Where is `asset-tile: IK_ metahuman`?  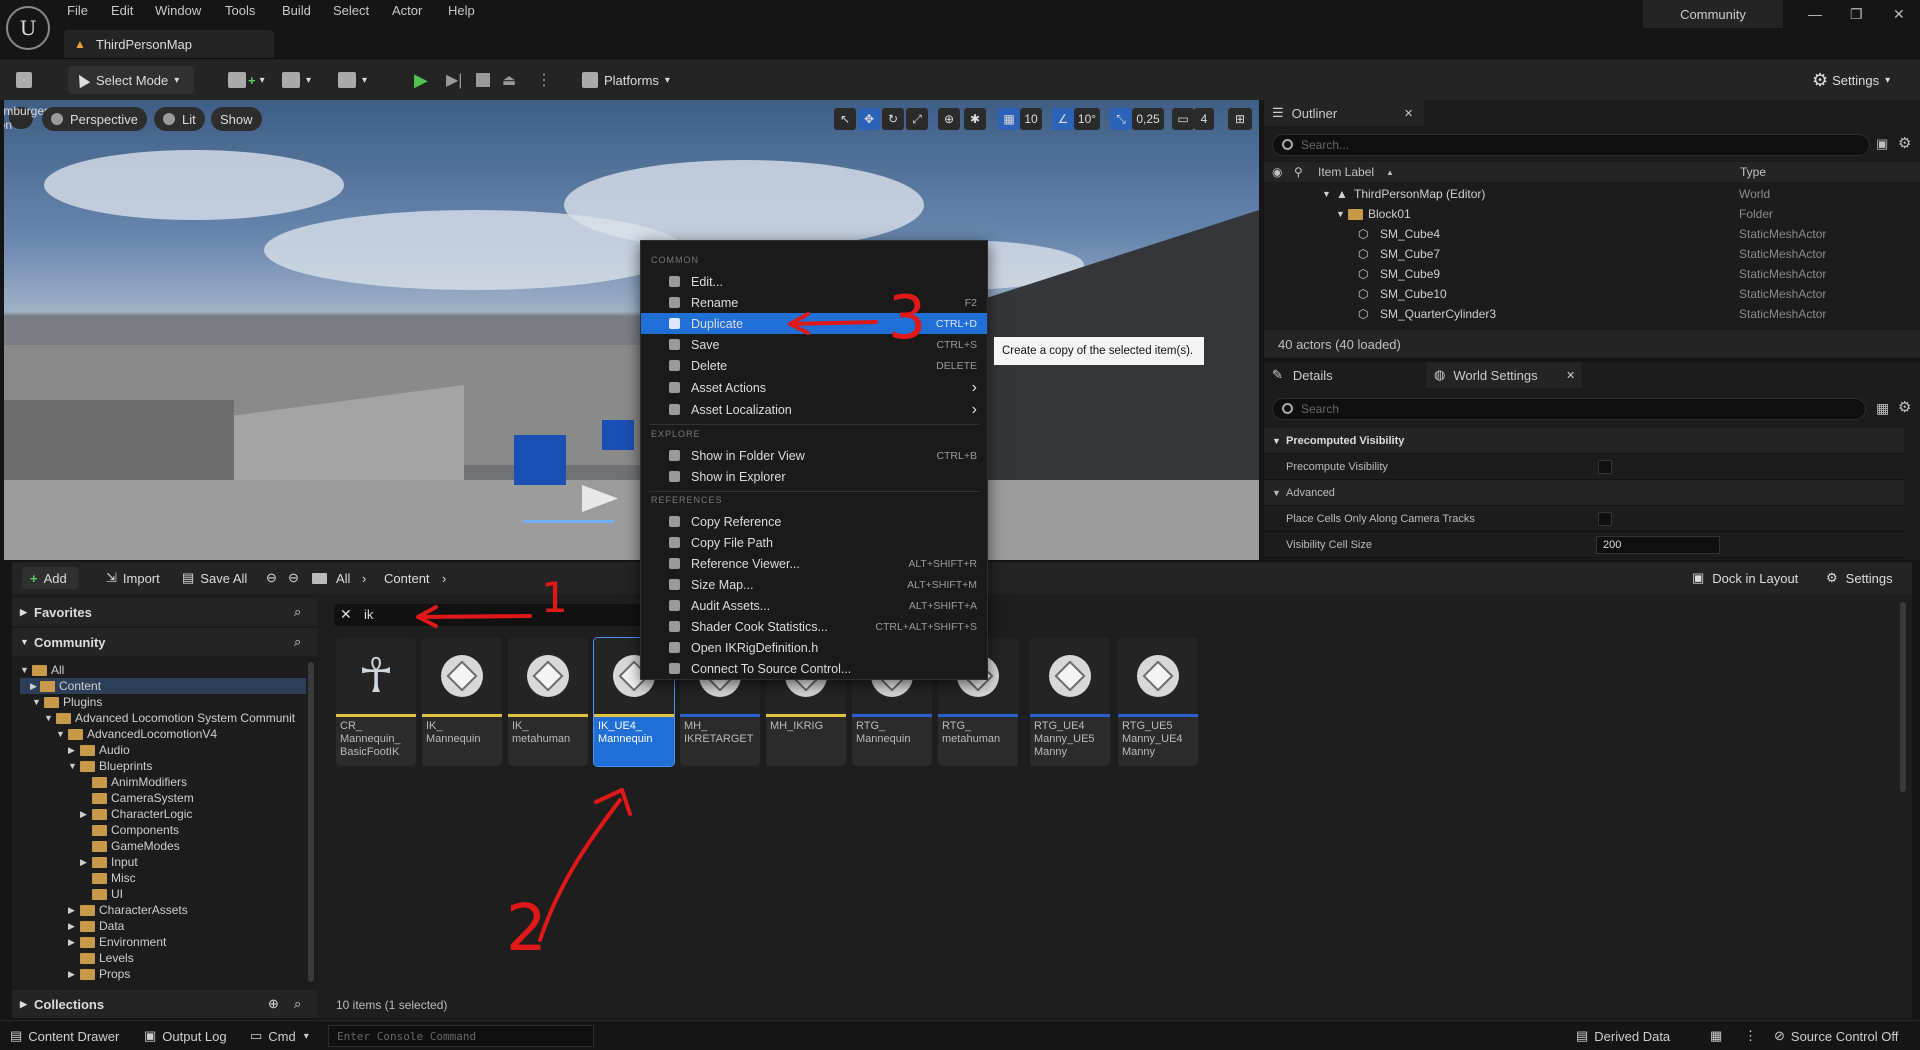 asset-tile: IK_ metahuman is located at coordinates (548, 702).